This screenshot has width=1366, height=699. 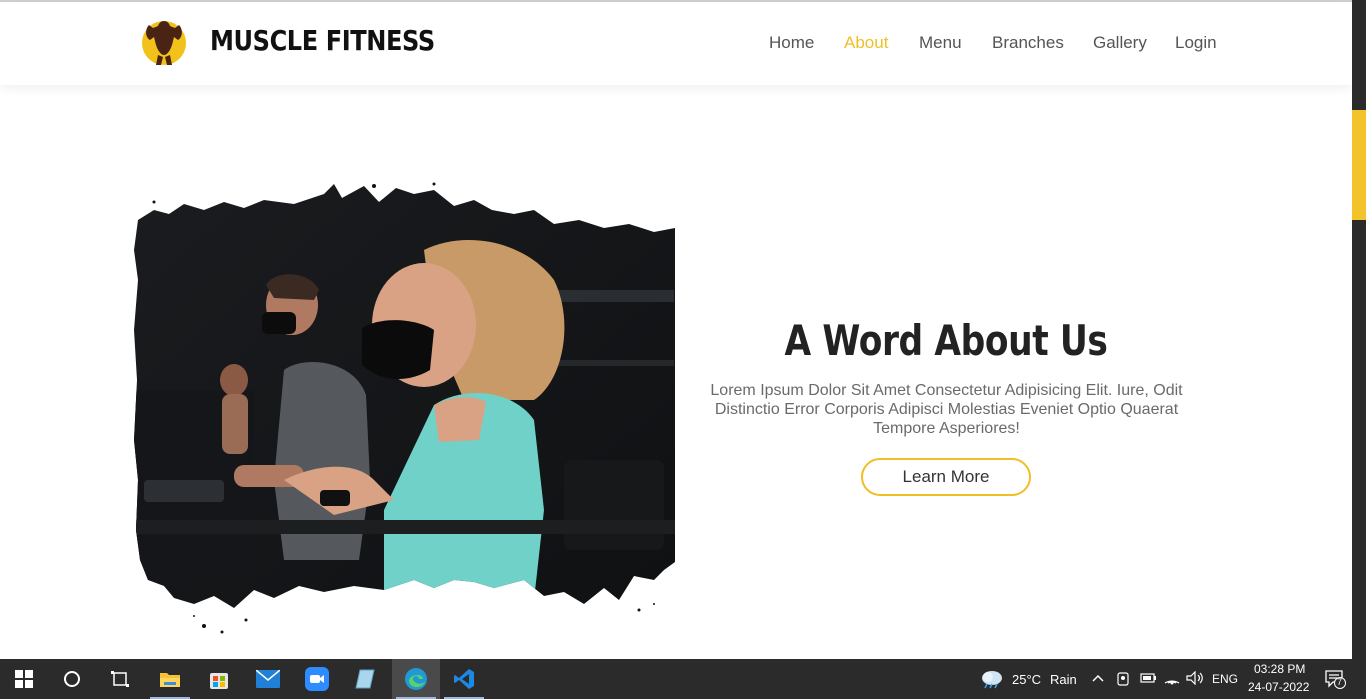 What do you see at coordinates (1147, 678) in the screenshot?
I see `battery-icon` at bounding box center [1147, 678].